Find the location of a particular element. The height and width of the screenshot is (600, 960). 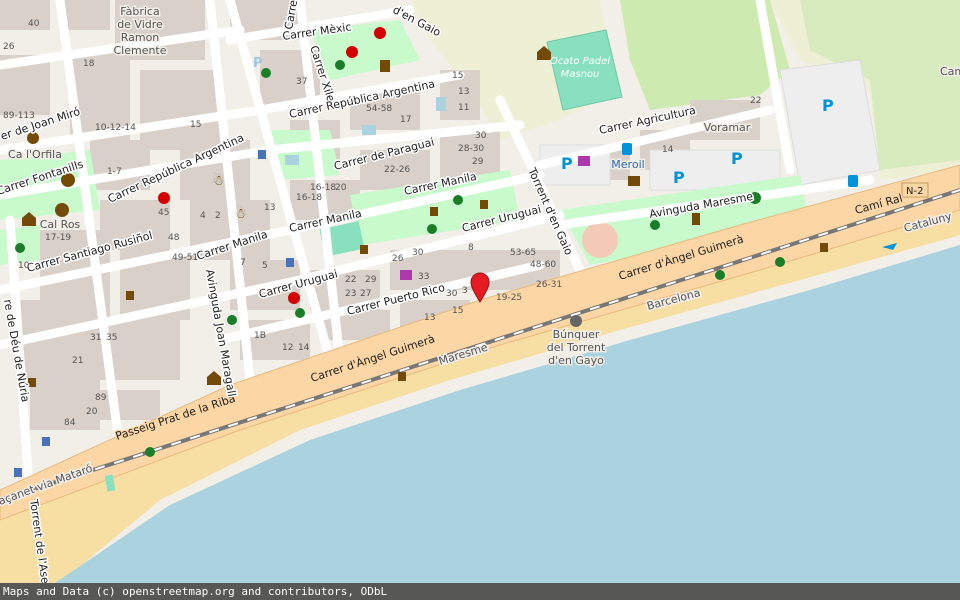

poi-bunquer-line1: Búnquer is located at coordinates (576, 334).